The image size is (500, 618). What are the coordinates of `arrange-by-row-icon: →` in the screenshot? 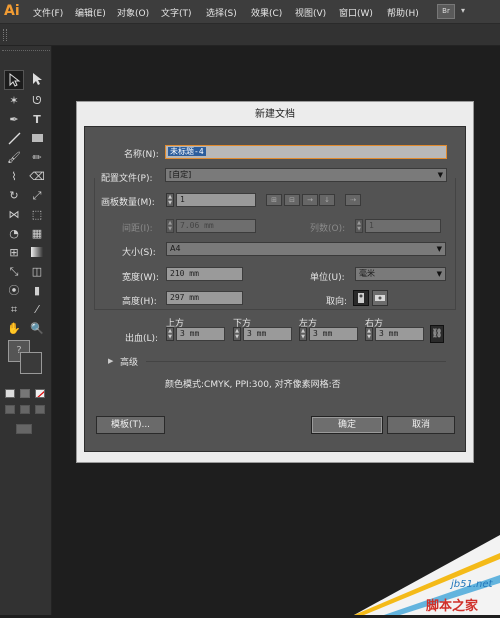 It's located at (310, 200).